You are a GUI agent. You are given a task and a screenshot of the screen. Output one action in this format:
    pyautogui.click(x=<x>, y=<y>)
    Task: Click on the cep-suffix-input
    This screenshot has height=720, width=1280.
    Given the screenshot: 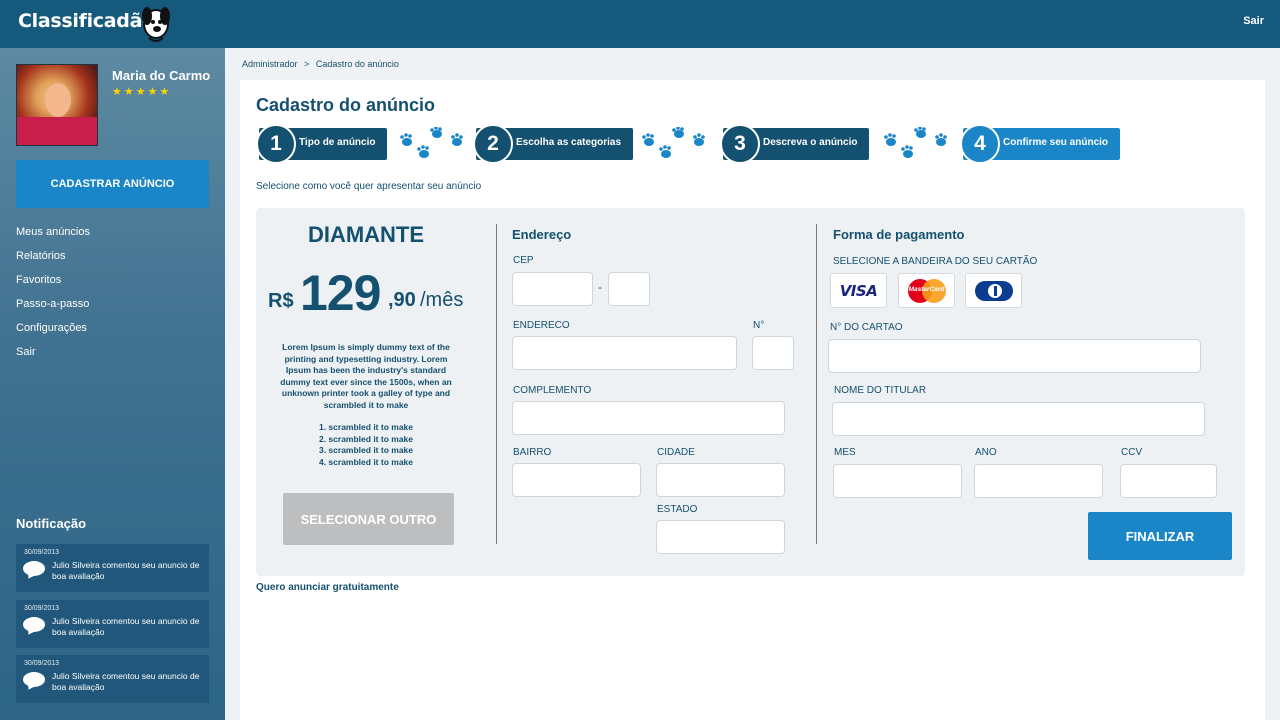 What is the action you would take?
    pyautogui.click(x=629, y=289)
    